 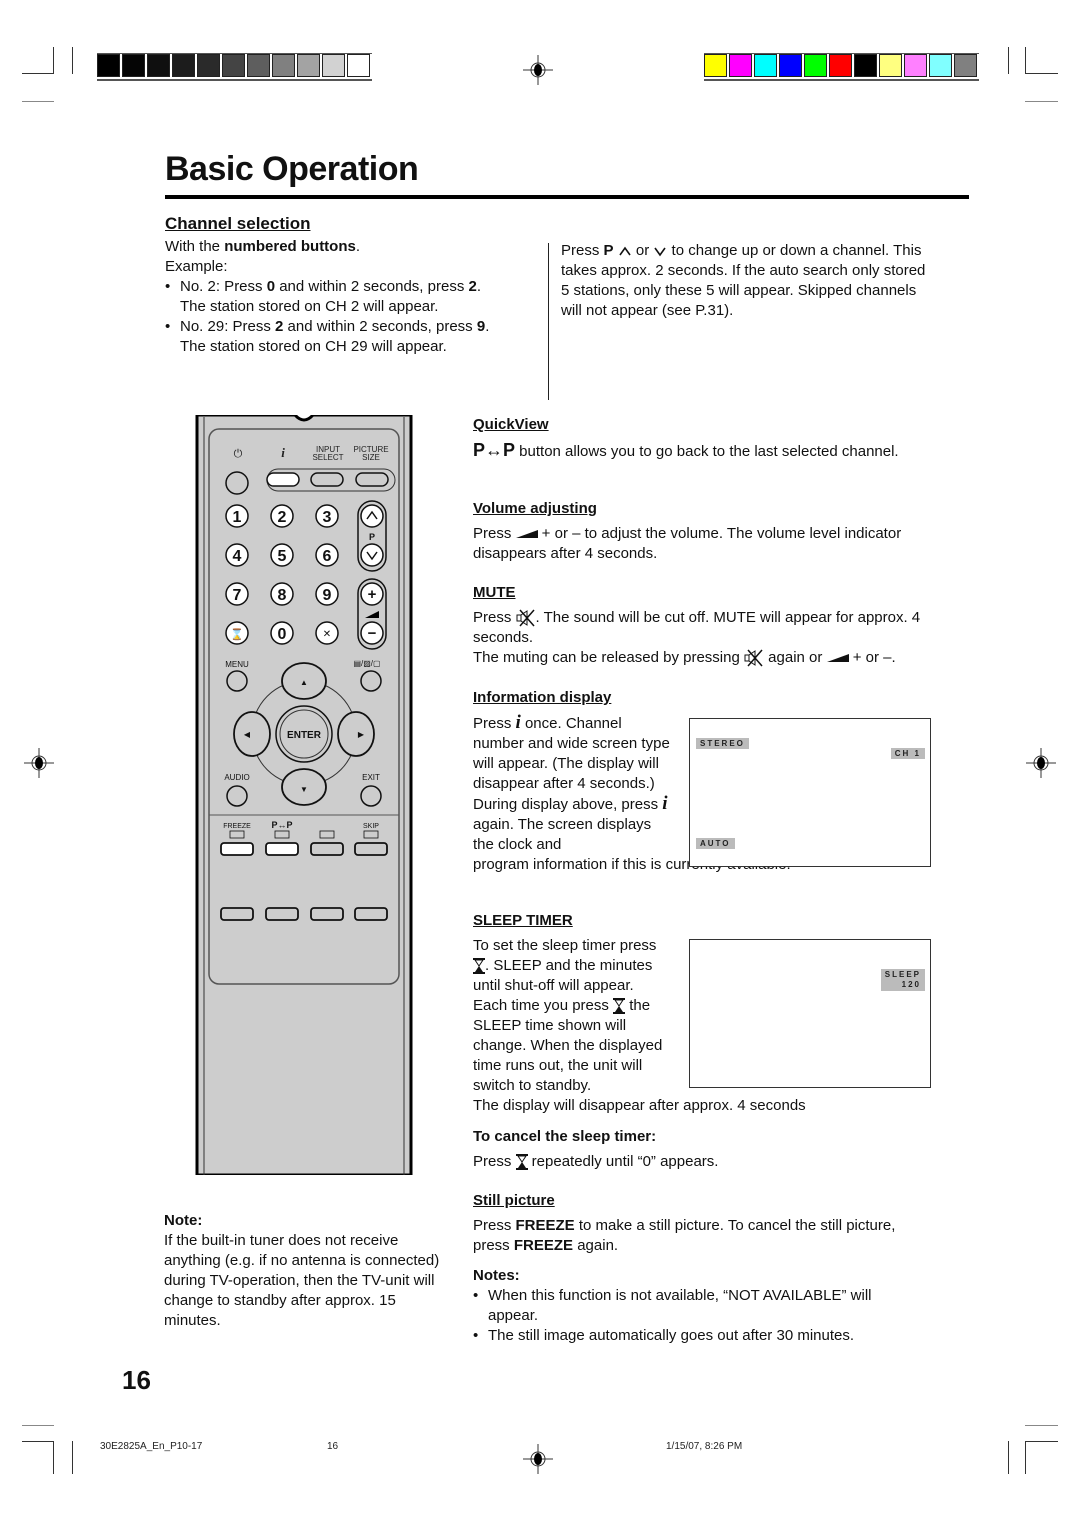 What do you see at coordinates (252, 734) in the screenshot?
I see `left-button` at bounding box center [252, 734].